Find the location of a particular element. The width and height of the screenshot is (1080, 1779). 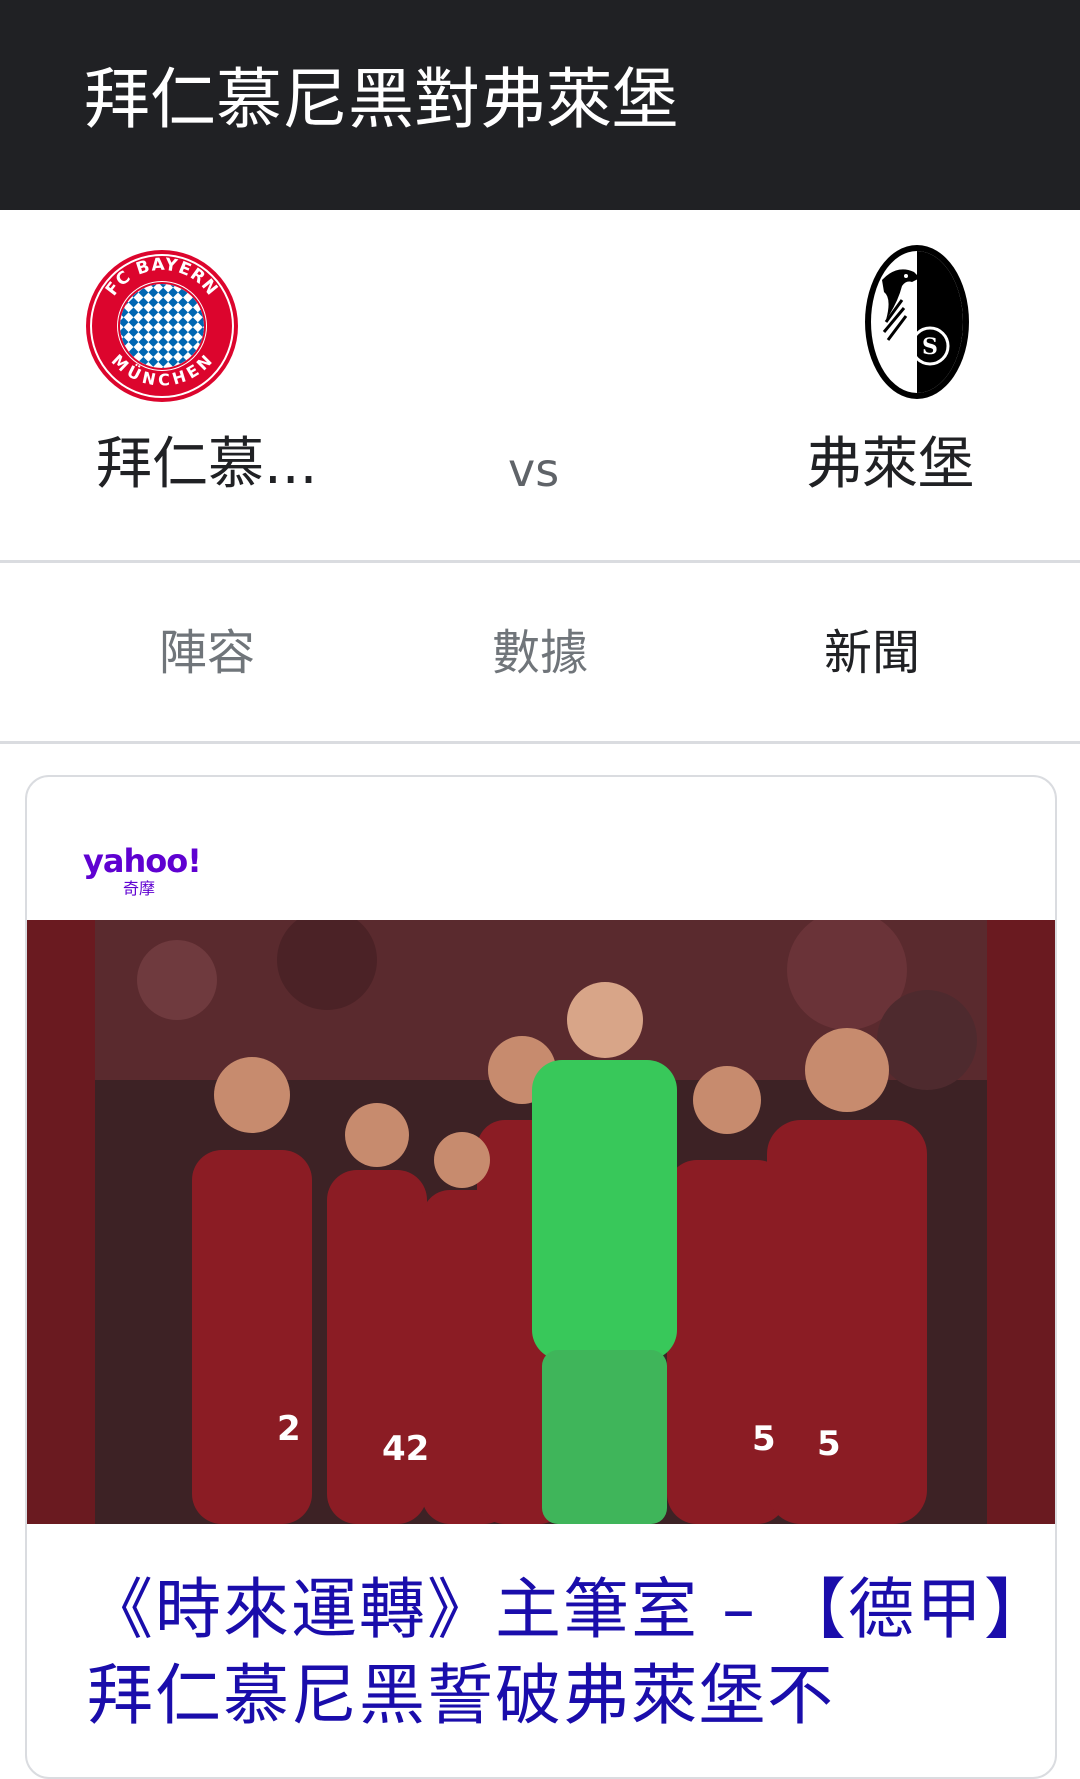

tab-stats: 數據 is located at coordinates (540, 653).